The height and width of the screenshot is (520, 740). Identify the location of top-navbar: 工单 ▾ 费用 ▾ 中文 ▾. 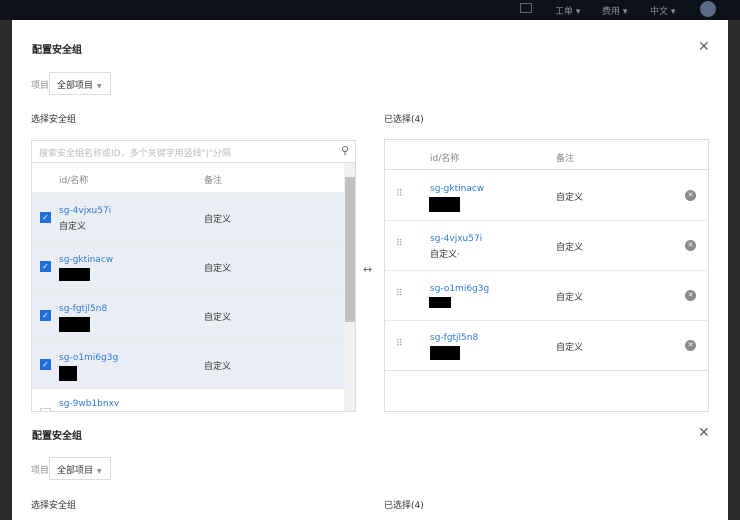
(370, 10).